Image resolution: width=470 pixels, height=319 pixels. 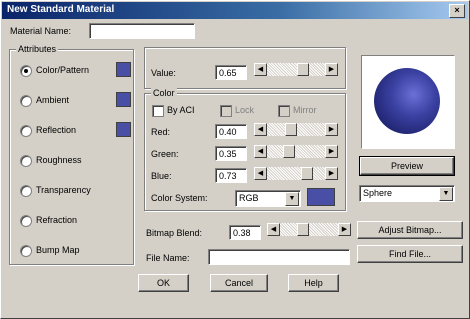 What do you see at coordinates (52, 100) in the screenshot?
I see `attribute-label: Ambient` at bounding box center [52, 100].